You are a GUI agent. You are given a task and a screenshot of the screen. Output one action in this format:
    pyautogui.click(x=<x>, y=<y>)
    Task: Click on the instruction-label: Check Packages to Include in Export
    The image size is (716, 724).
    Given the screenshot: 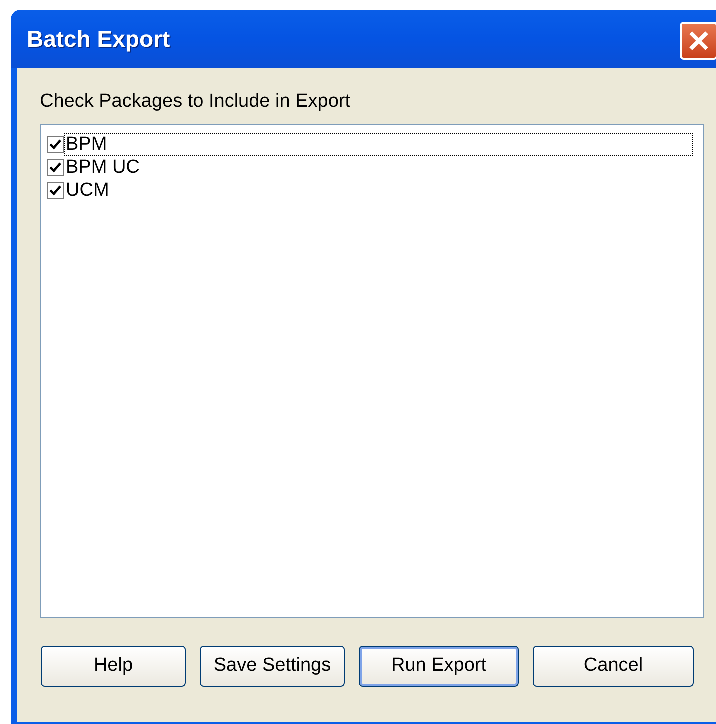 What is the action you would take?
    pyautogui.click(x=196, y=102)
    